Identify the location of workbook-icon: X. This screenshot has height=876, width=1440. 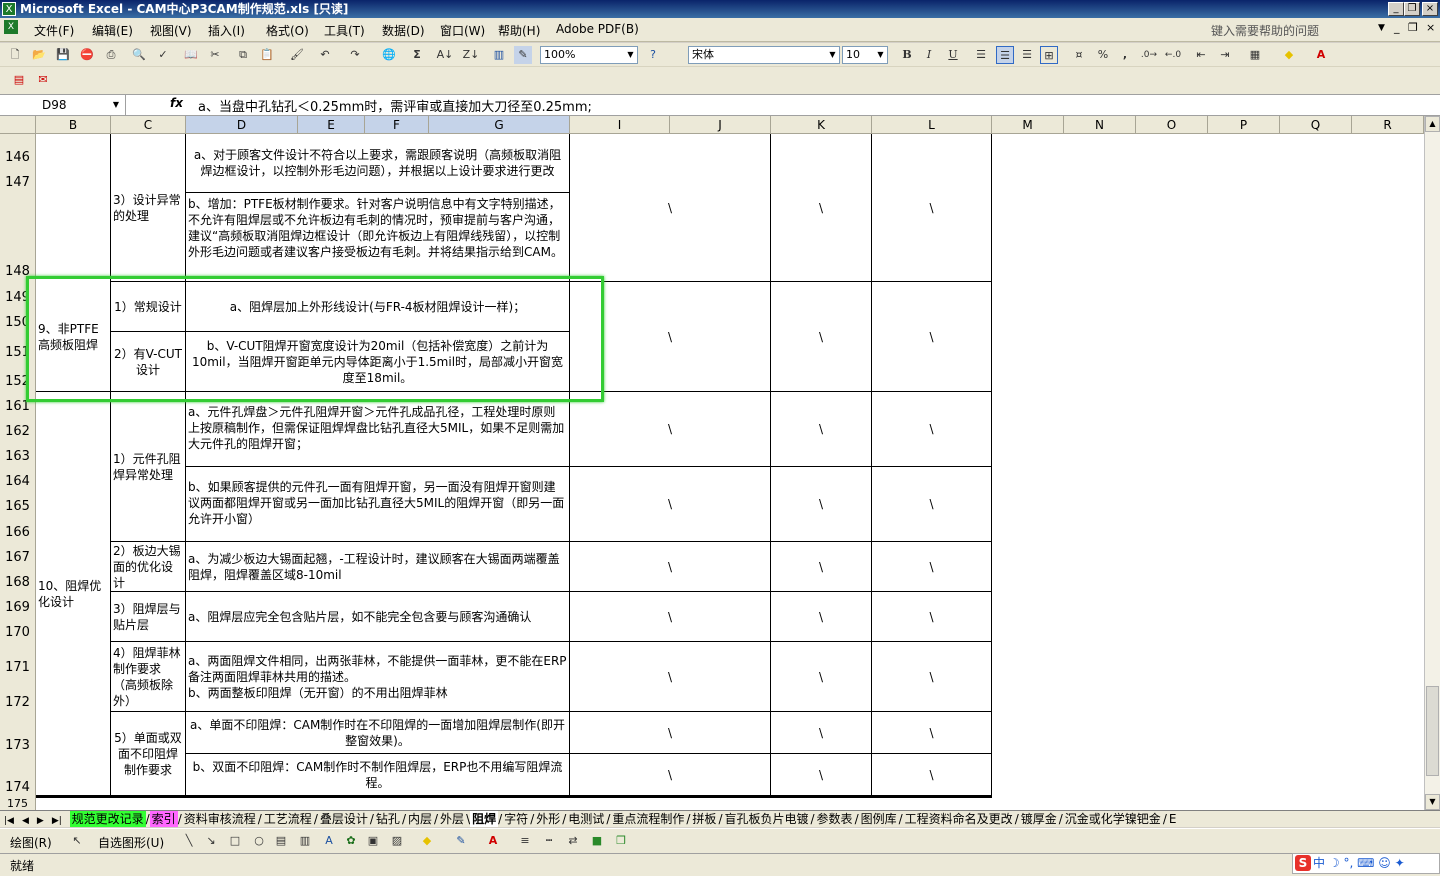
(11, 27).